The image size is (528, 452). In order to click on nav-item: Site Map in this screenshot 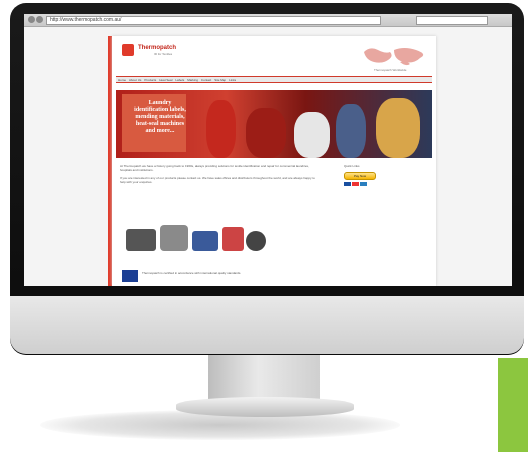, I will do `click(220, 80)`.